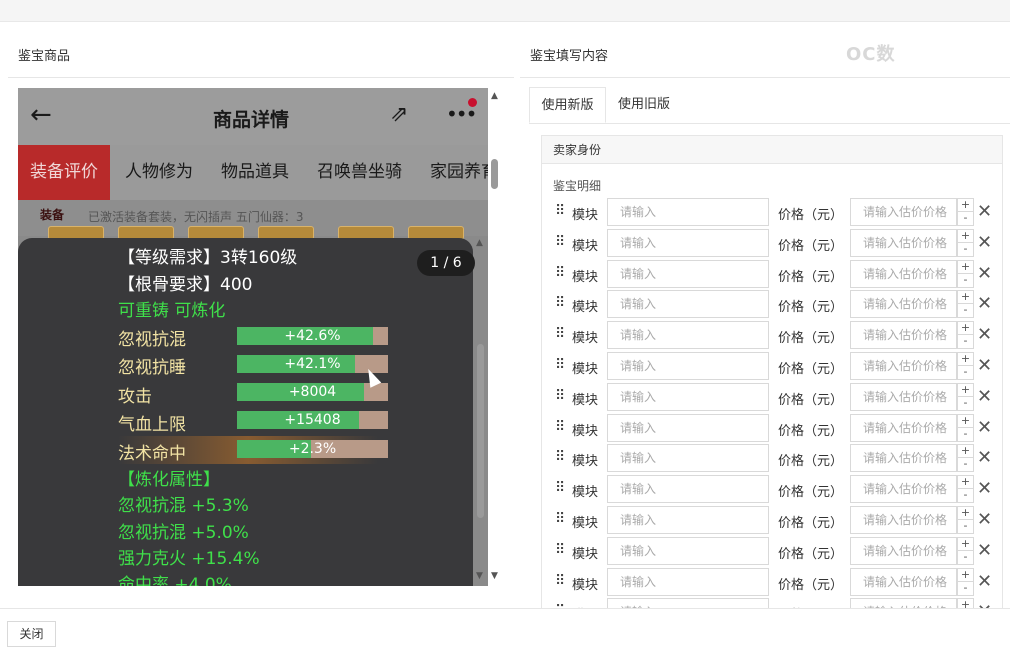  I want to click on tooltip-scrollbar: ▲ ▼, so click(481, 412).